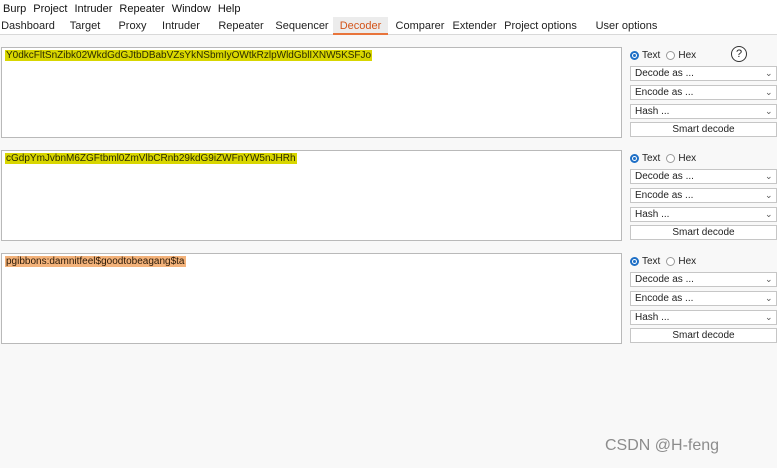  What do you see at coordinates (651, 261) in the screenshot?
I see `text-radio-label-3: Text` at bounding box center [651, 261].